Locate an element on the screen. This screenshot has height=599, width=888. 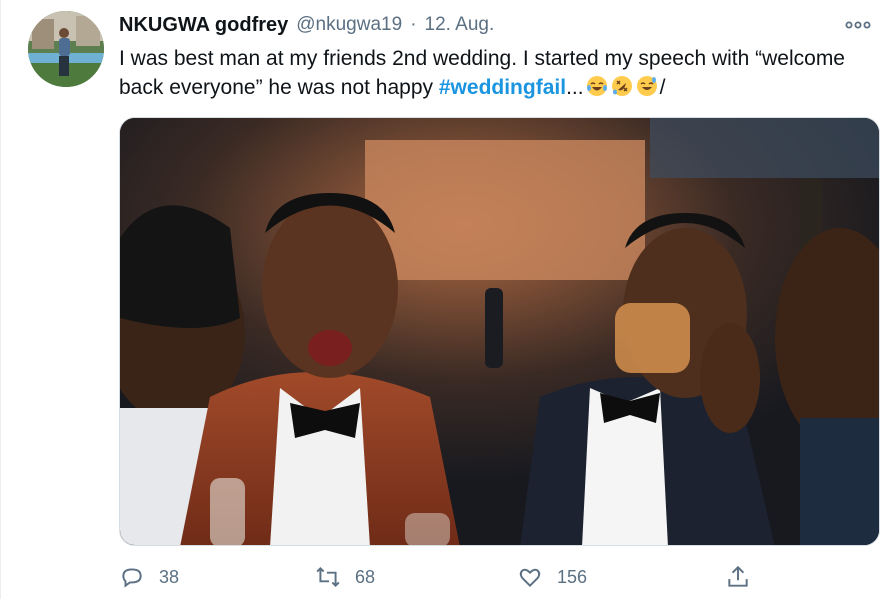
more-dots-icon is located at coordinates (858, 25).